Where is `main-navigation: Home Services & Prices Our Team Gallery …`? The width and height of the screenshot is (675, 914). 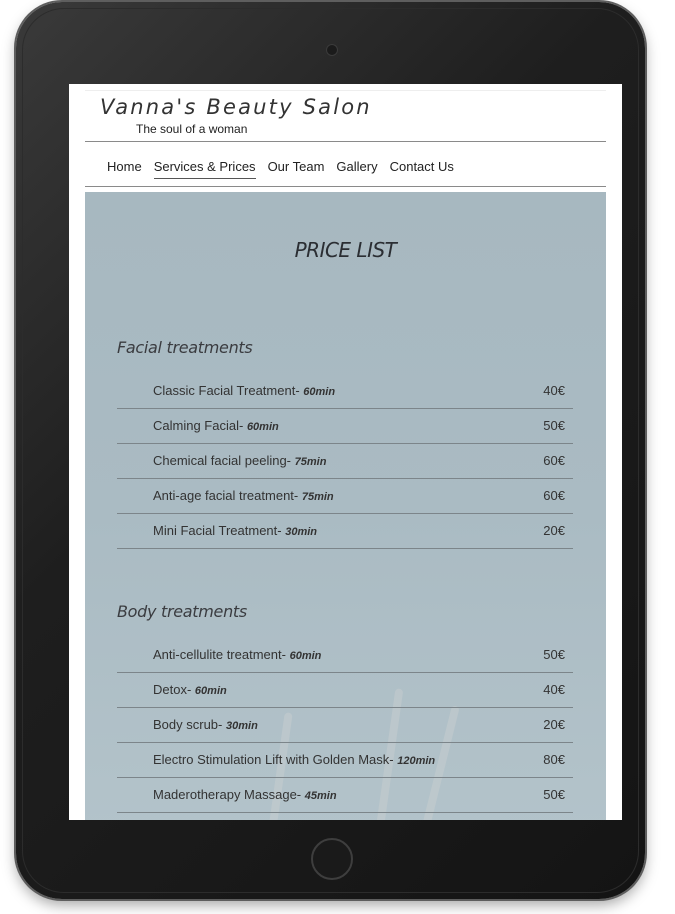
main-navigation: Home Services & Prices Our Team Gallery … is located at coordinates (280, 169).